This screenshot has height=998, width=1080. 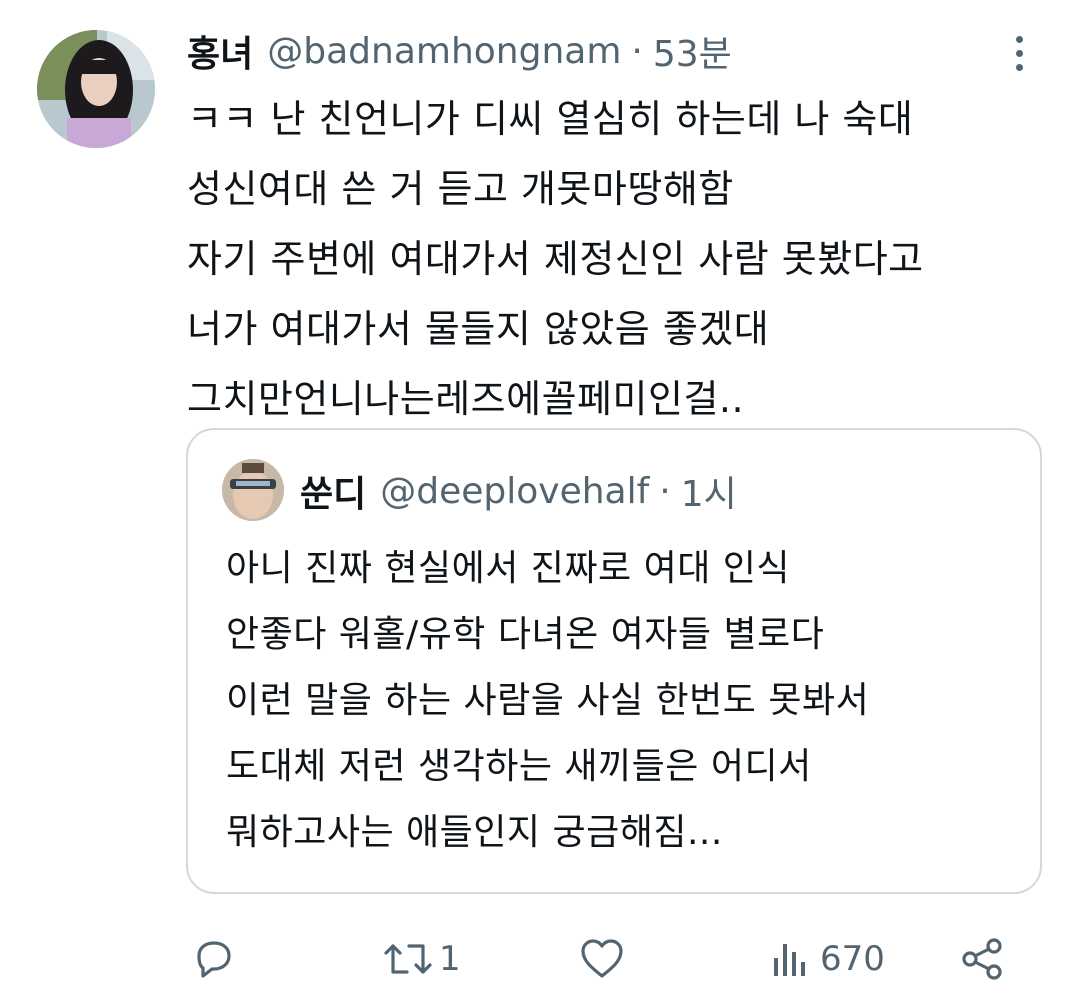 I want to click on tweet-timestamp: 53분, so click(x=692, y=51).